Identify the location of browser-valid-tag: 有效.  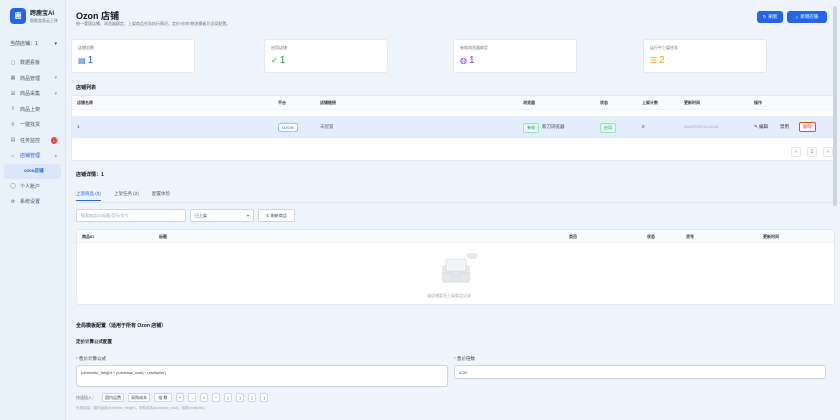
(531, 128).